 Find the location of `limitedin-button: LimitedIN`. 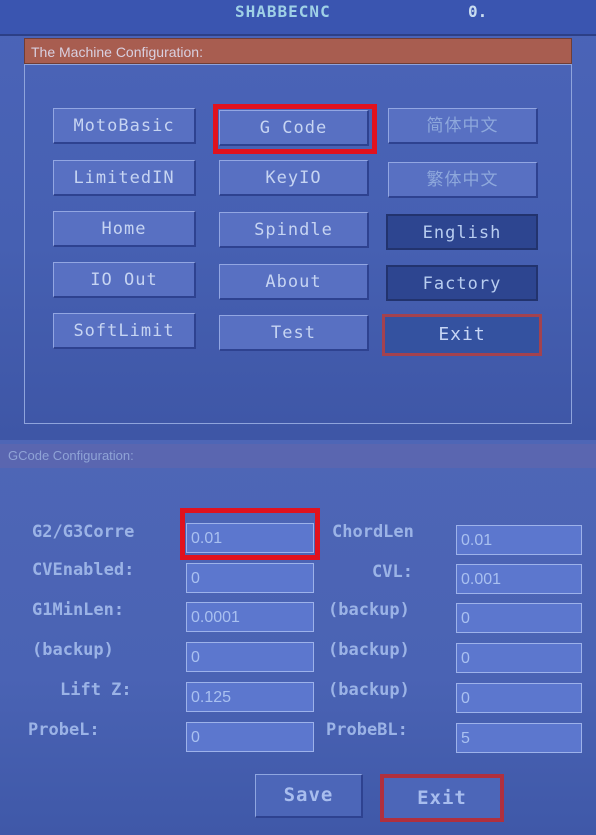

limitedin-button: LimitedIN is located at coordinates (124, 178).